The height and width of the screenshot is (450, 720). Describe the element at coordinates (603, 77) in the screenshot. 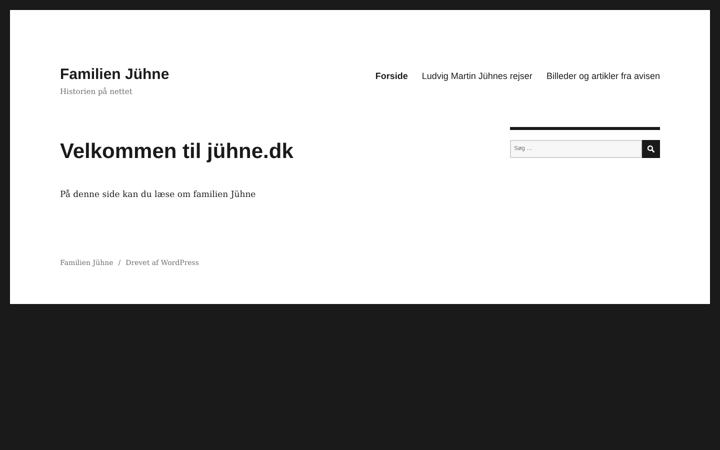

I see `nav-link: Billeder og artikler fra avisen` at that location.